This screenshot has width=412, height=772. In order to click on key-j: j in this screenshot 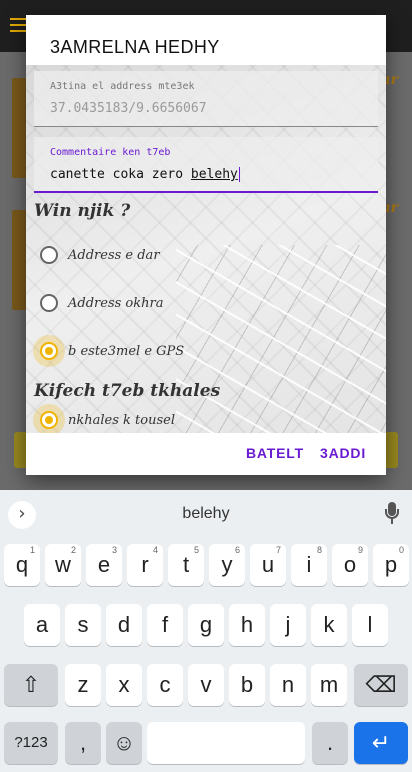, I will do `click(288, 625)`.